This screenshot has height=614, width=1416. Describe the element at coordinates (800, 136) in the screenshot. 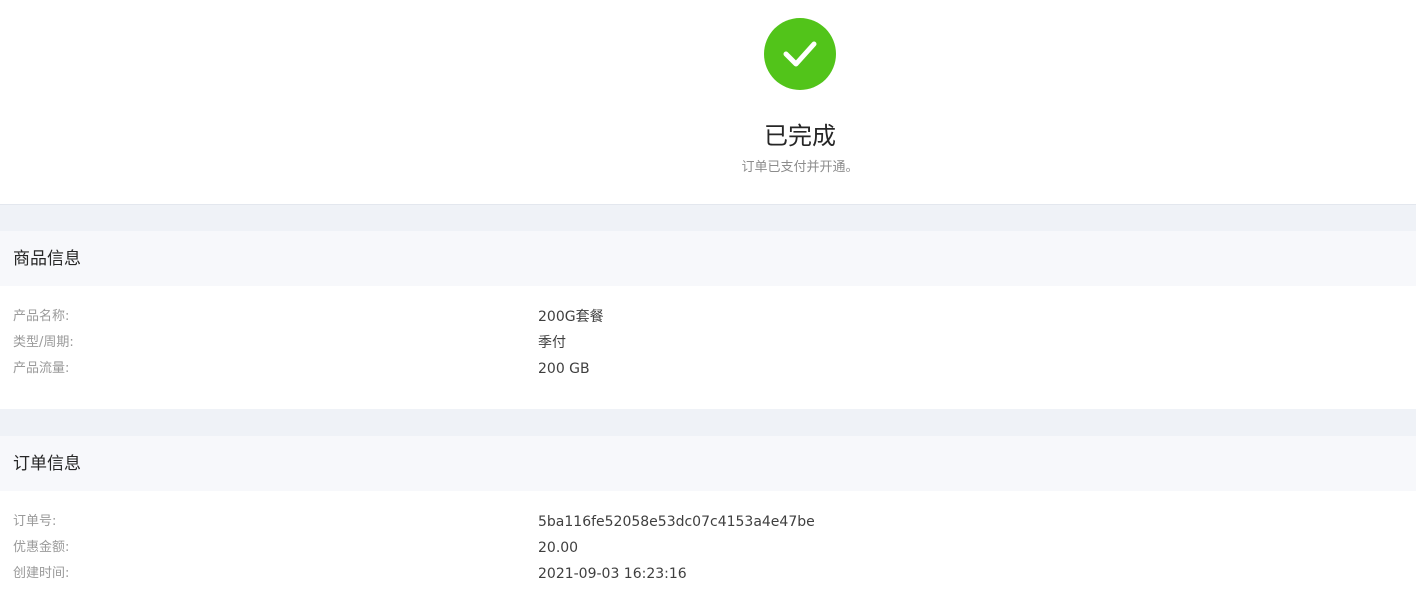

I see `result-title: 已完成` at that location.